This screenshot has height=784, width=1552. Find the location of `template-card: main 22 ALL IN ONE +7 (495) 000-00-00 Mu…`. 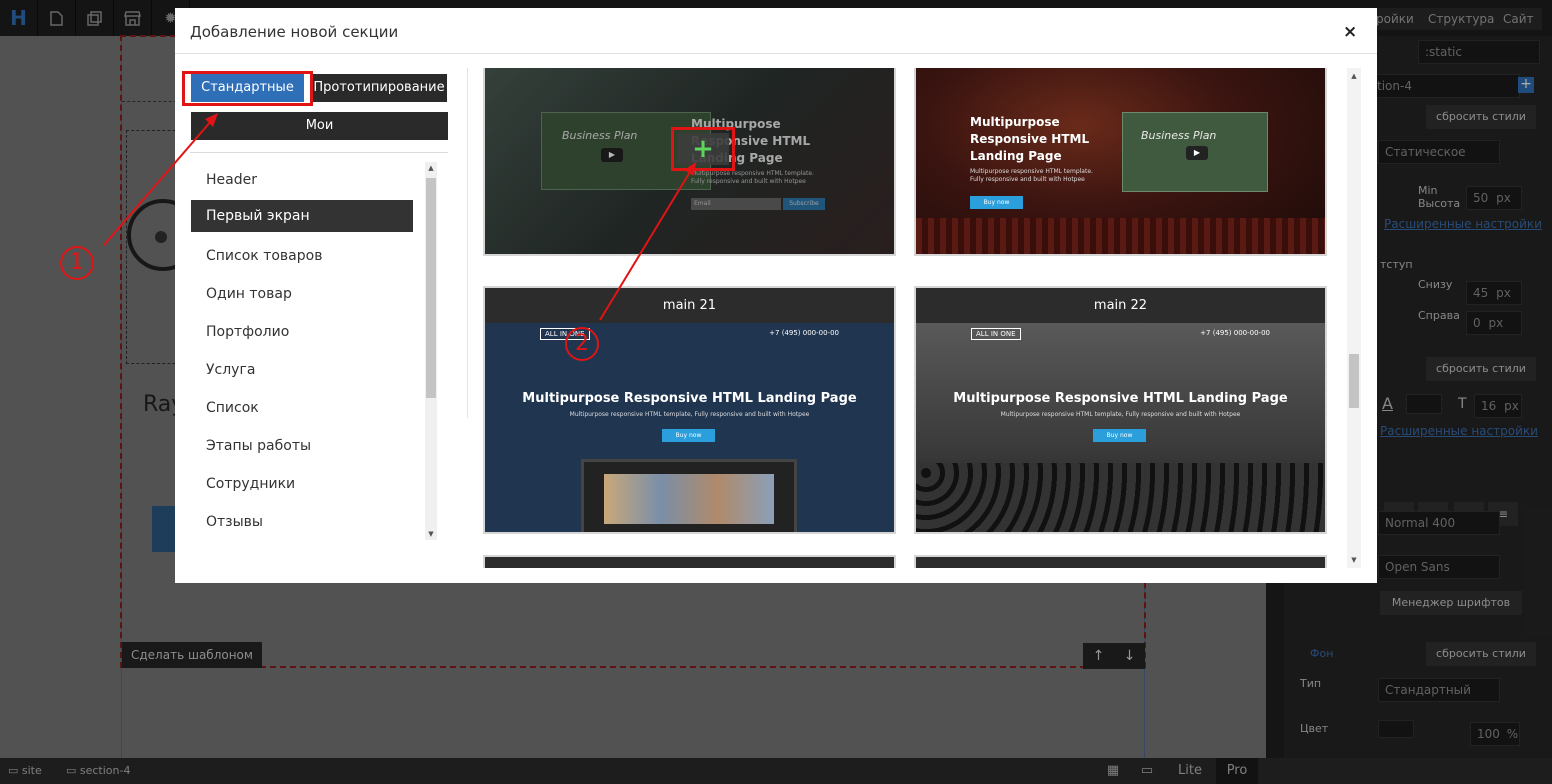

template-card: main 22 ALL IN ONE +7 (495) 000-00-00 Mu… is located at coordinates (1120, 410).